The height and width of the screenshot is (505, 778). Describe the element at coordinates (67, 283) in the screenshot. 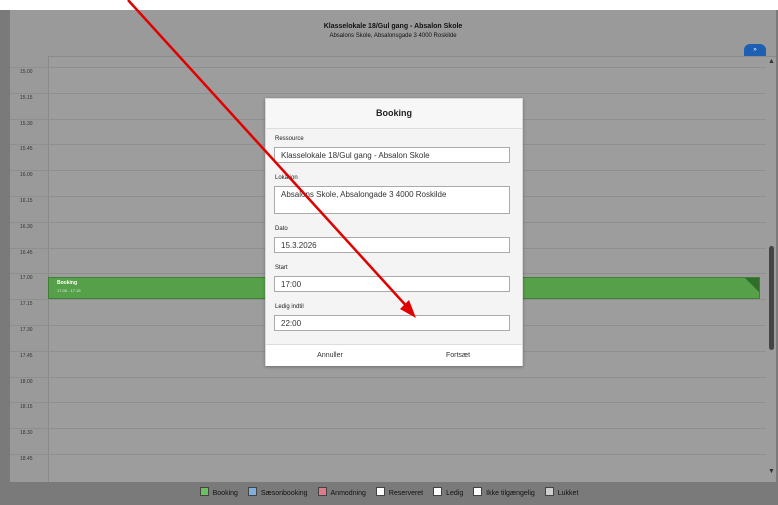

I see `booking-event-title: Booking` at that location.